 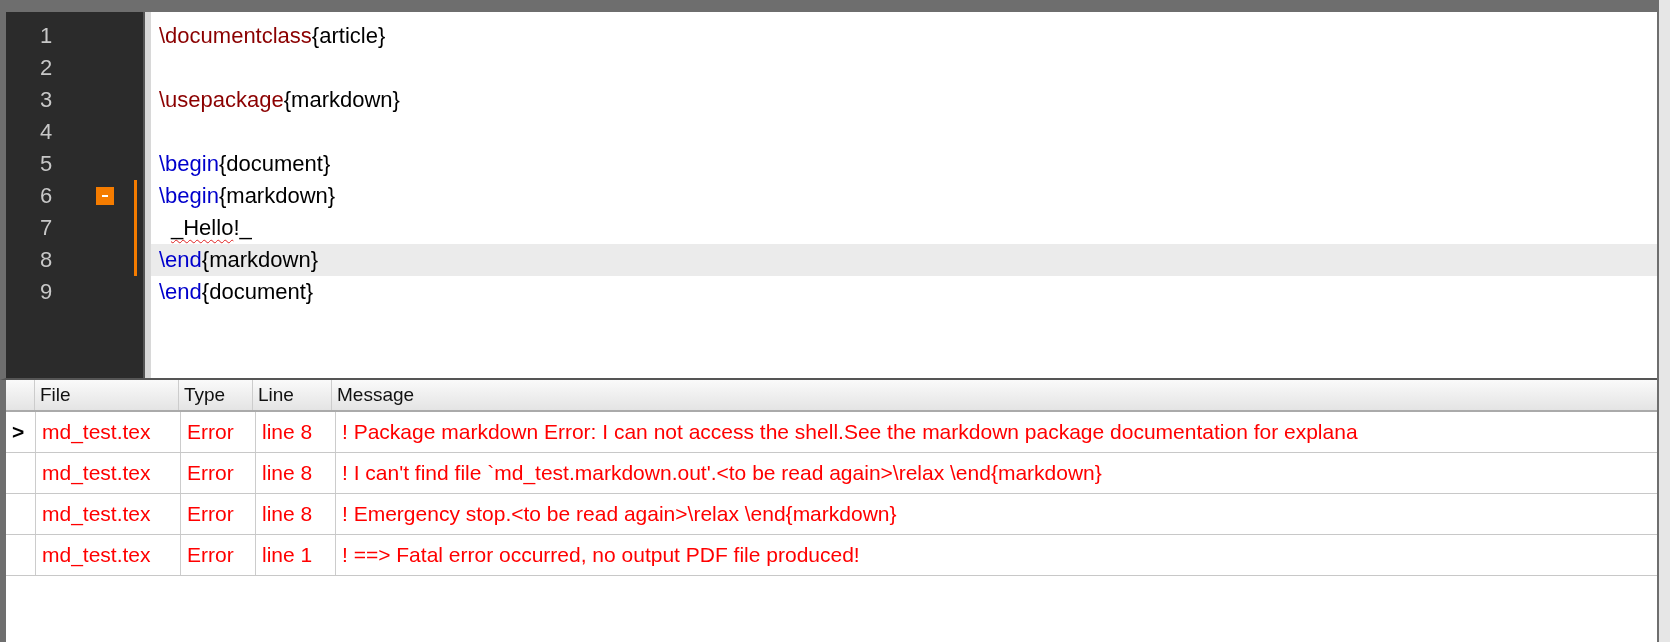 I want to click on line-number: 1, so click(x=46, y=36).